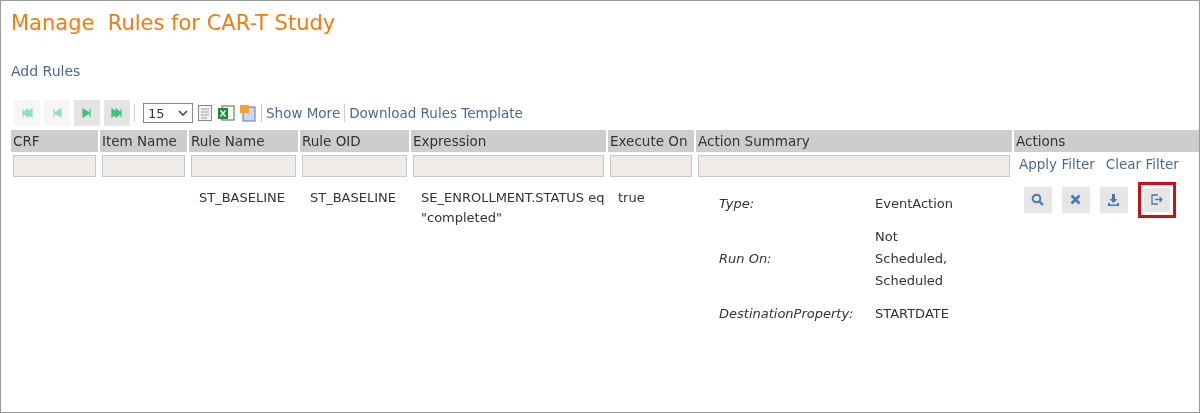  What do you see at coordinates (205, 113) in the screenshot?
I see `document-icon` at bounding box center [205, 113].